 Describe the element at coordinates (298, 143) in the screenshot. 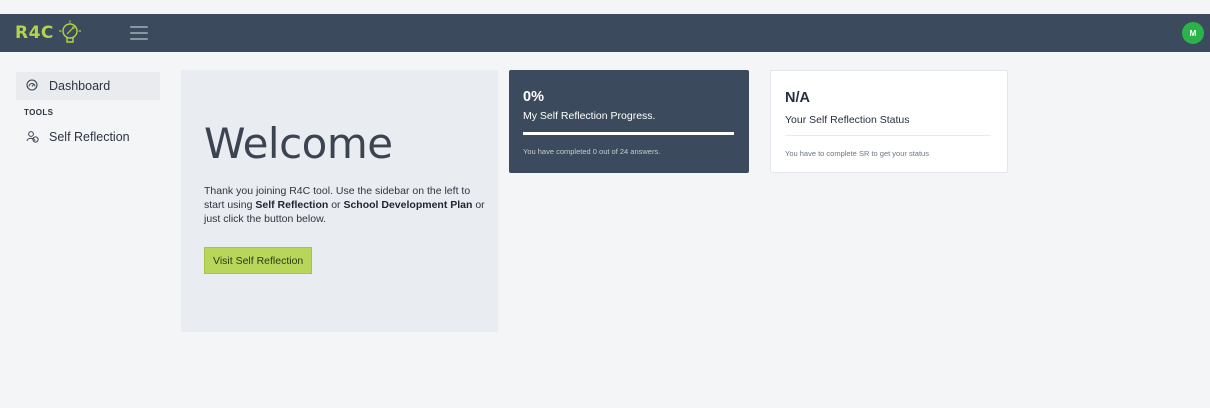

I see `welcome-title: Welcome` at that location.